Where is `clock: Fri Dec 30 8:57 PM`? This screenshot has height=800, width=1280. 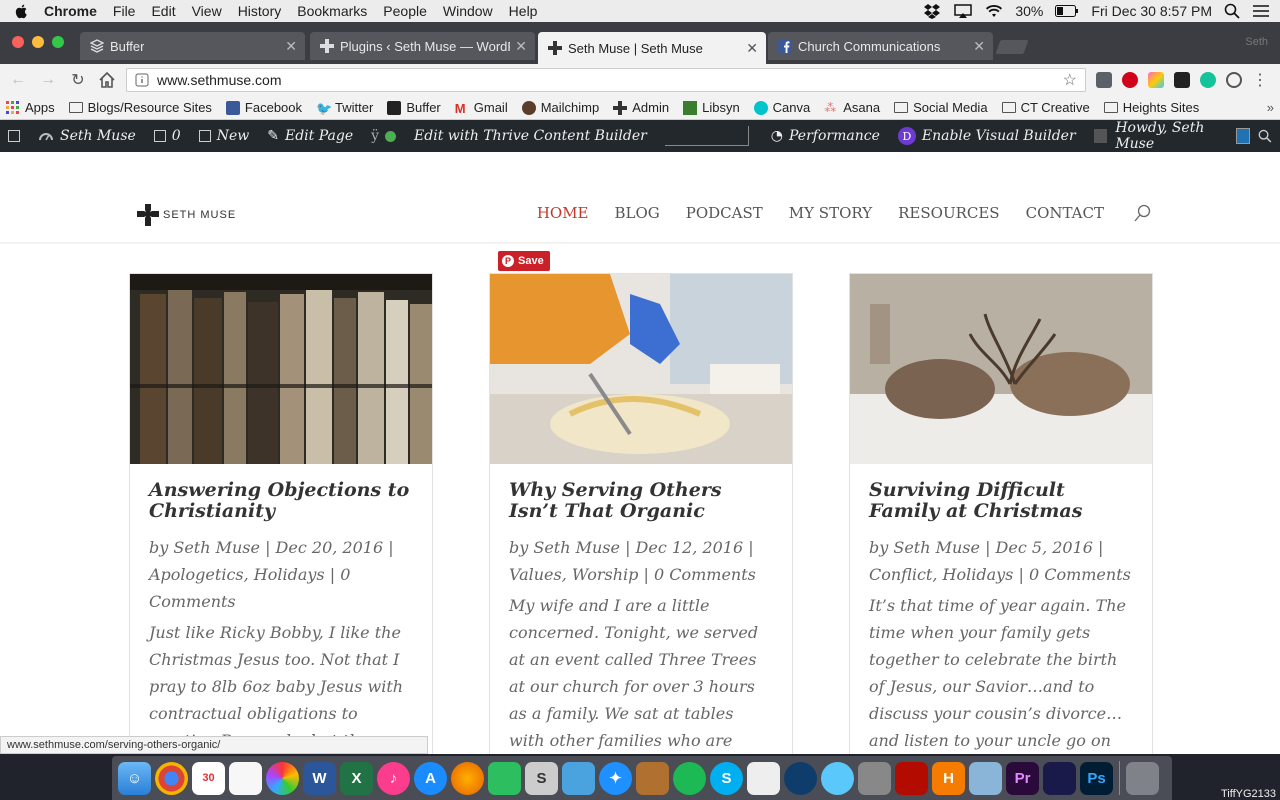 clock: Fri Dec 30 8:57 PM is located at coordinates (1151, 11).